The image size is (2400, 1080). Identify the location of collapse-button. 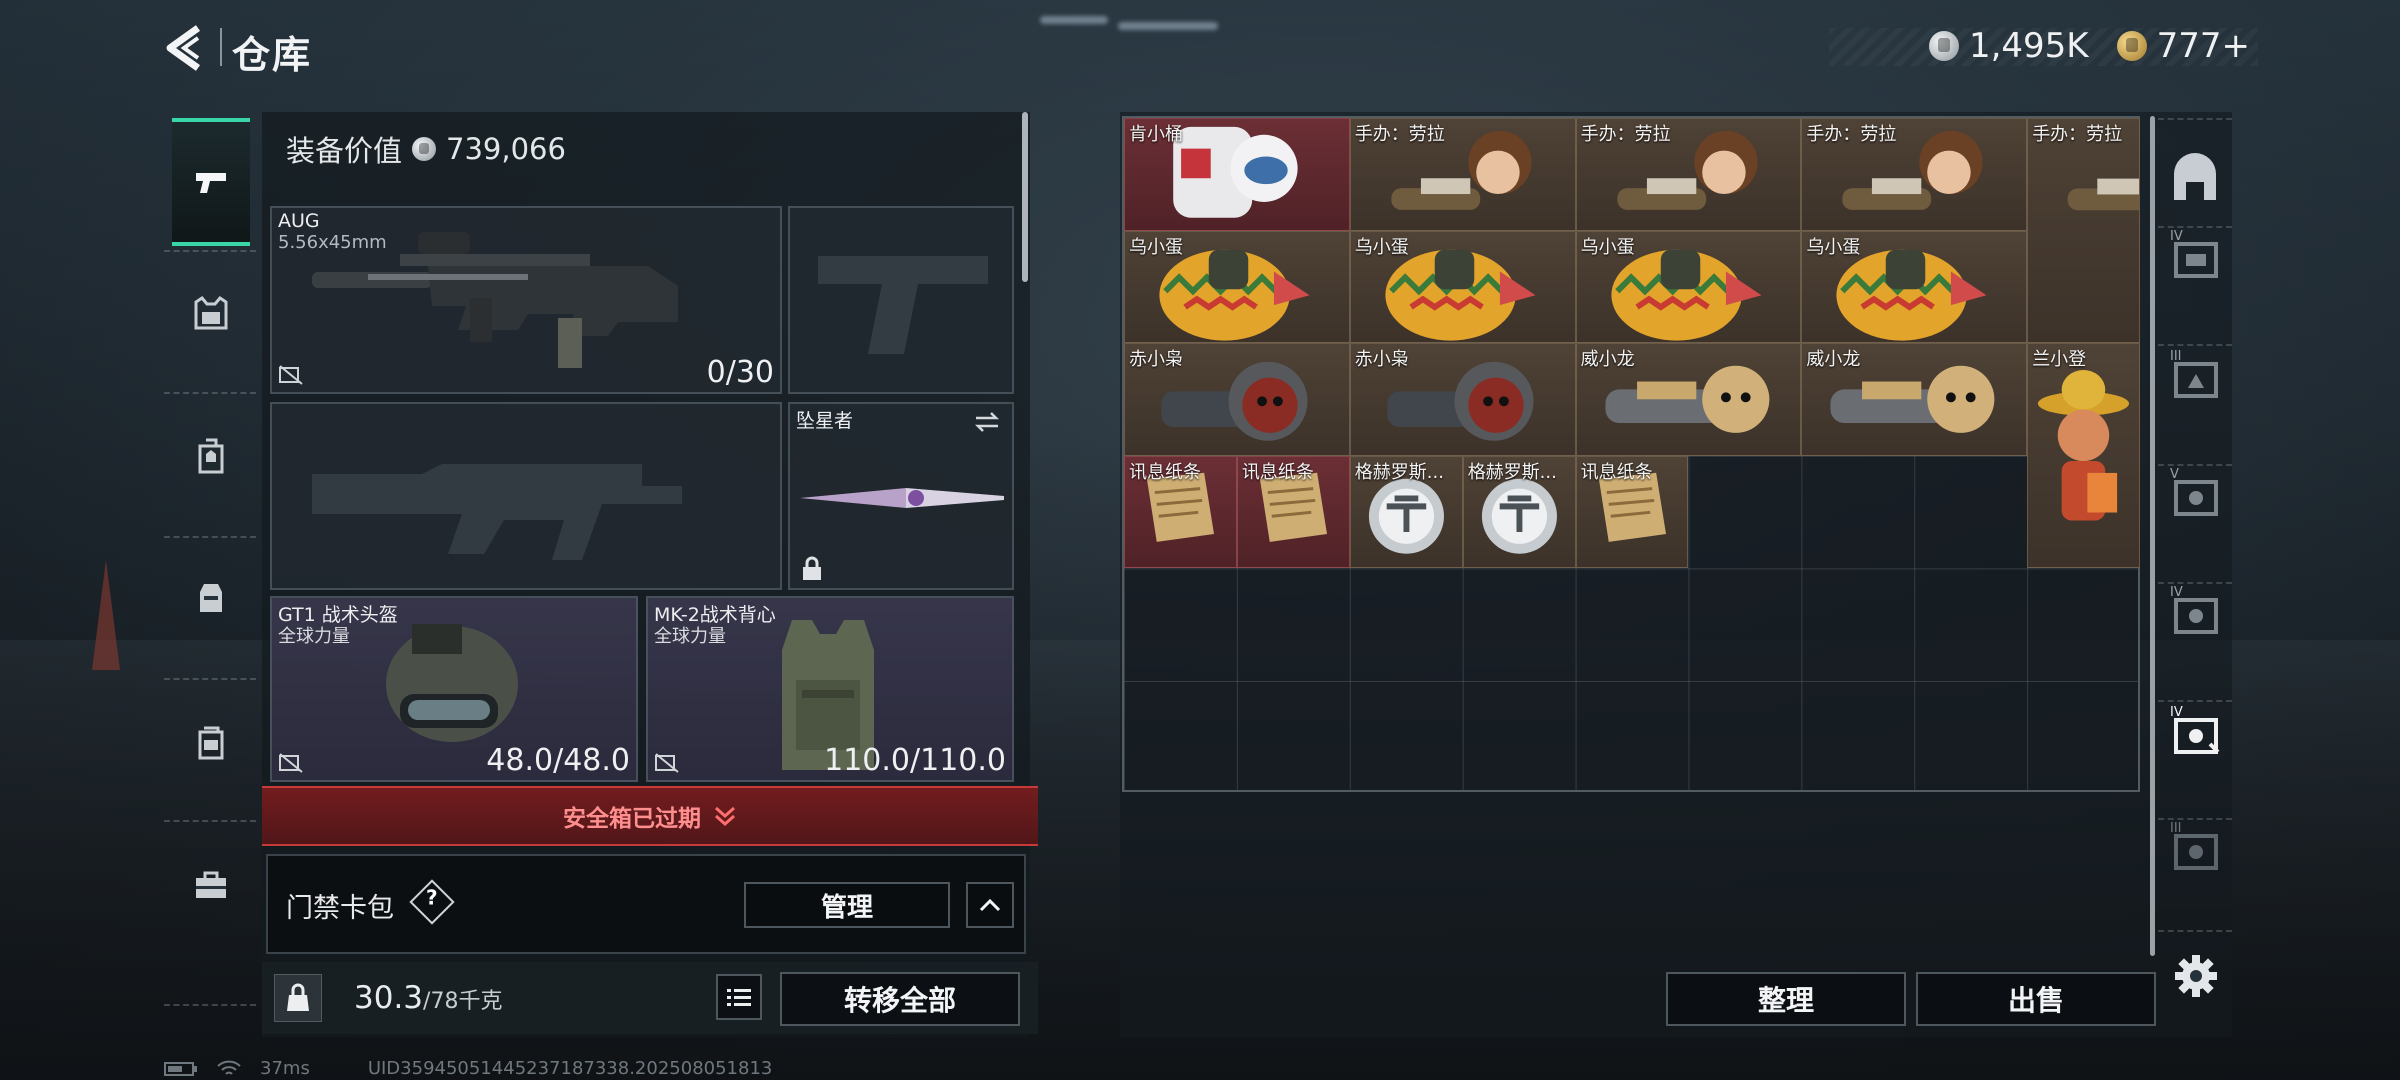
(990, 905).